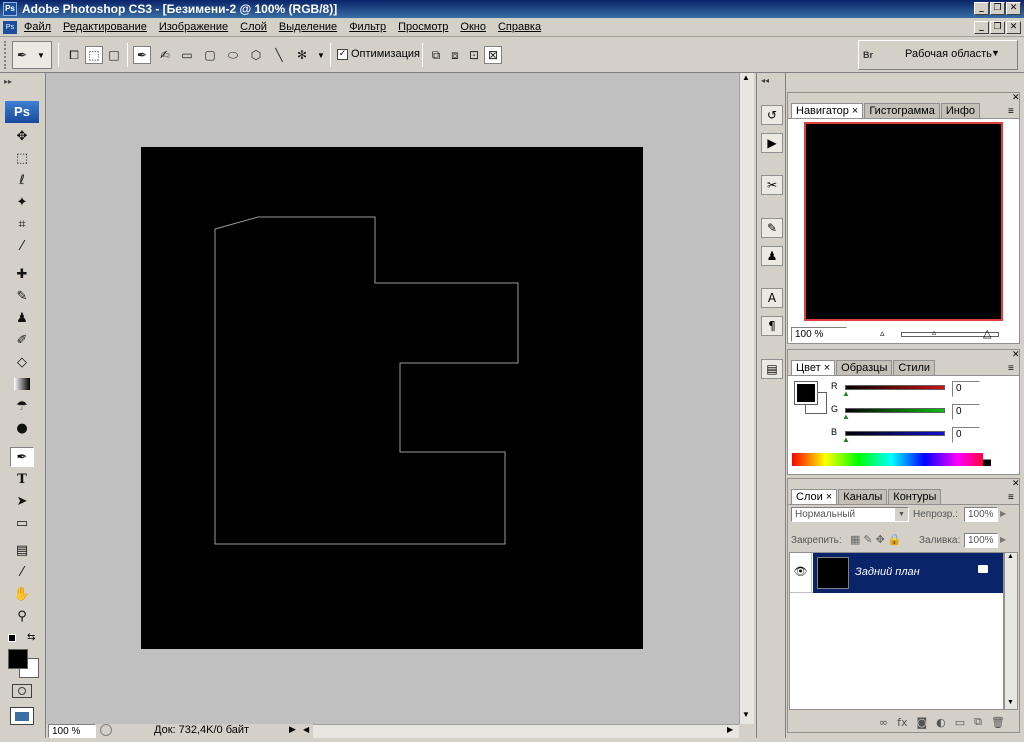 This screenshot has height=742, width=1024. Describe the element at coordinates (18, 659) in the screenshot. I see `foreground-color-swatch` at that location.